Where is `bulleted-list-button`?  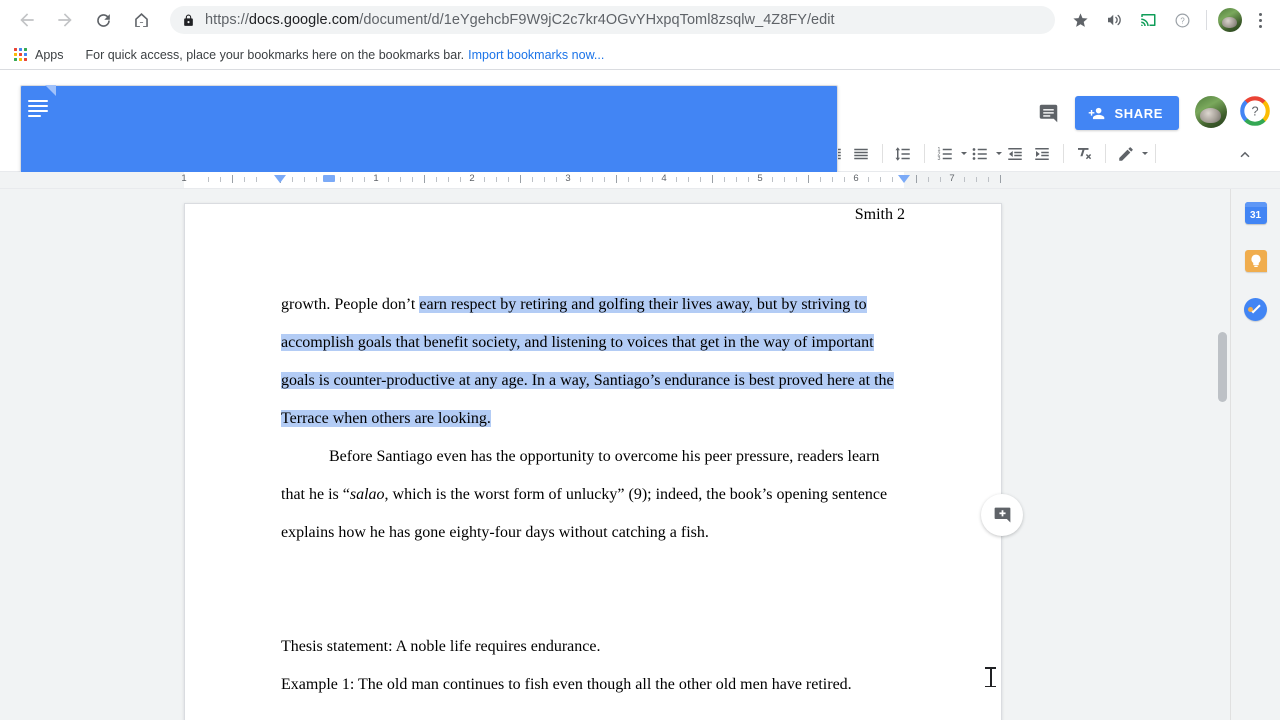 bulleted-list-button is located at coordinates (980, 153).